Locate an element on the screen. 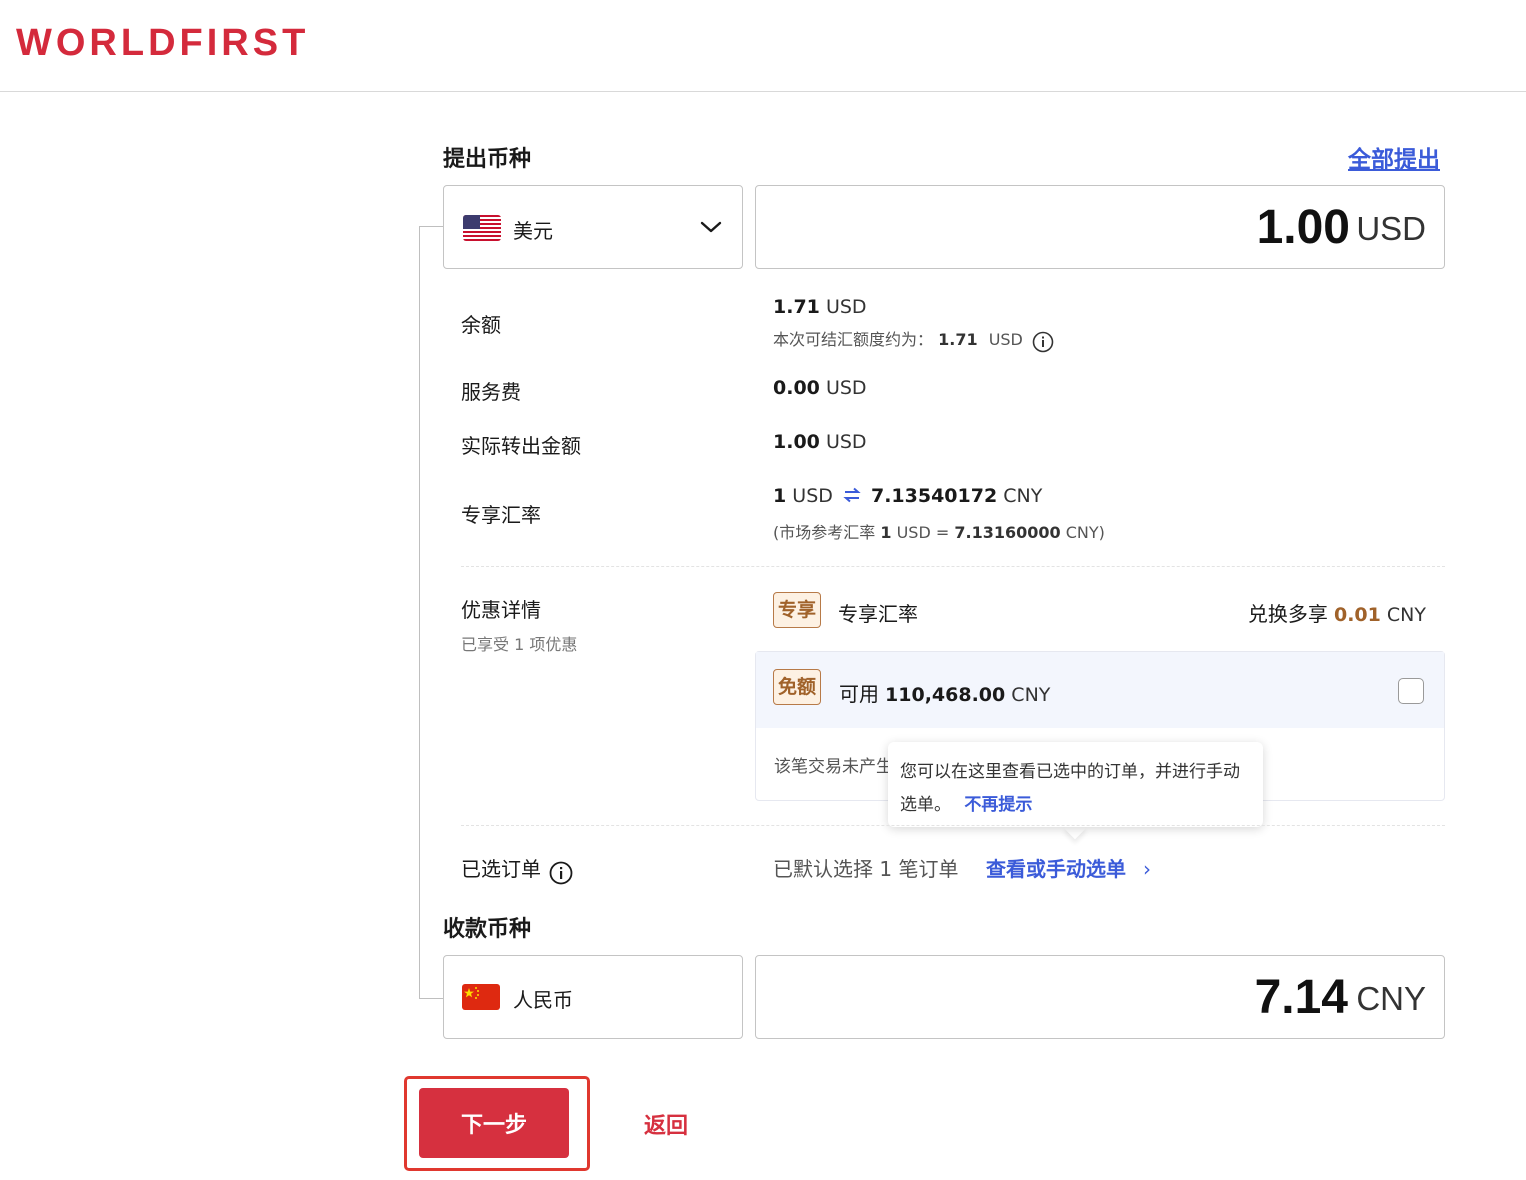 This screenshot has width=1526, height=1180. free-quota-amount: 可用 110,468.00 CNY is located at coordinates (944, 692).